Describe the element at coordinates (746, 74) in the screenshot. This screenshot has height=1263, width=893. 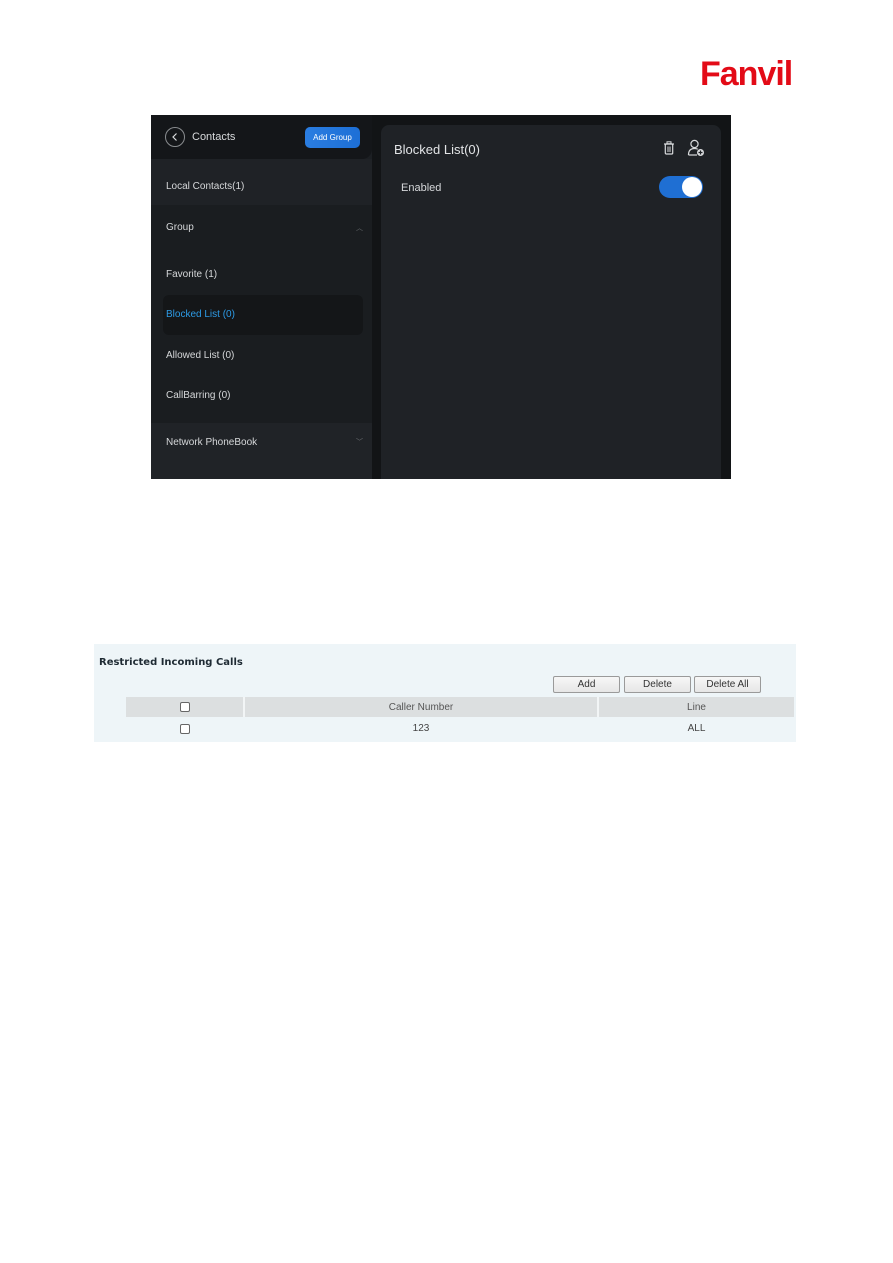
I see `fanvil-logo: Fanvil` at that location.